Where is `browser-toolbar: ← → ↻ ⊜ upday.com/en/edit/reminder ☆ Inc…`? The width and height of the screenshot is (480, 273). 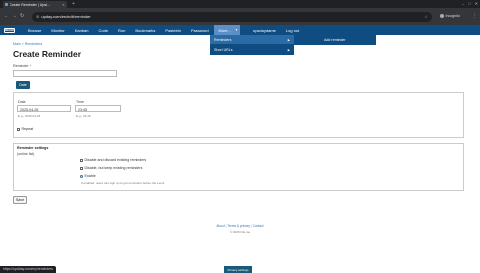
browser-toolbar: ← → ↻ ⊜ upday.com/en/edit/reminder ☆ Inc… is located at coordinates (240, 16).